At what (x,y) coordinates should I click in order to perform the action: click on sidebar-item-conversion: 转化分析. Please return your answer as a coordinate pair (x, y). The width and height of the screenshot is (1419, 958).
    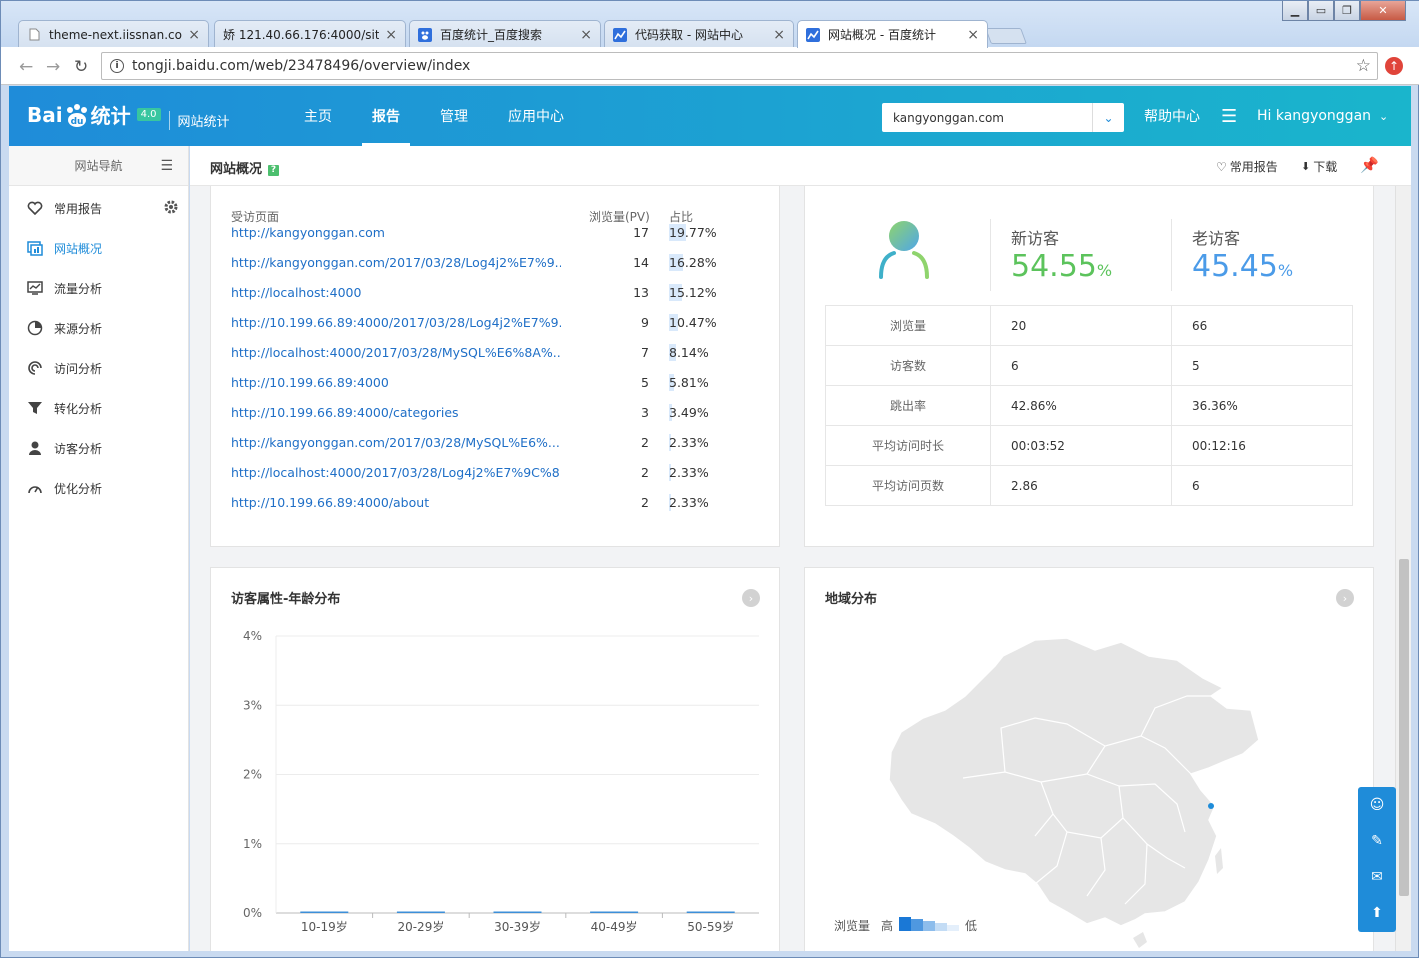
    Looking at the image, I should click on (98, 408).